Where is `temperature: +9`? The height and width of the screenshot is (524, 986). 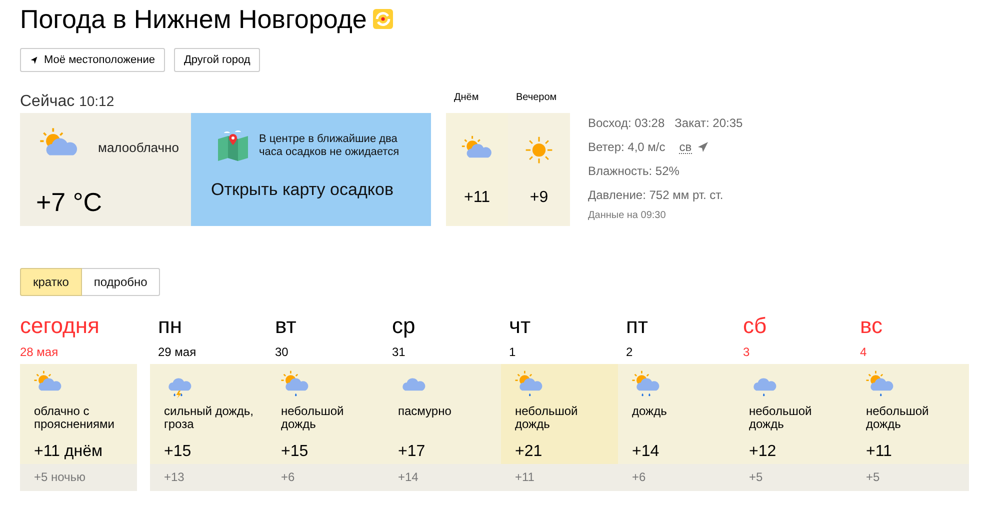
temperature: +9 is located at coordinates (539, 198).